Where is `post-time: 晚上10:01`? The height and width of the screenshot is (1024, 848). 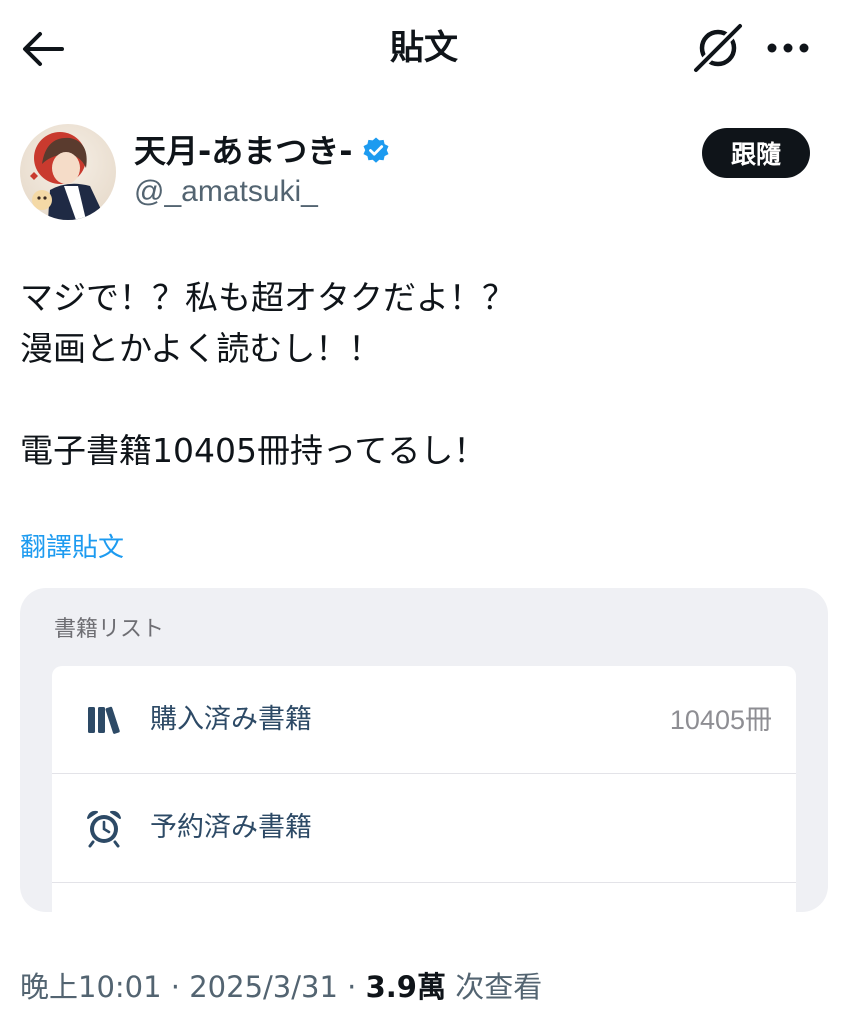 post-time: 晚上10:01 is located at coordinates (91, 987).